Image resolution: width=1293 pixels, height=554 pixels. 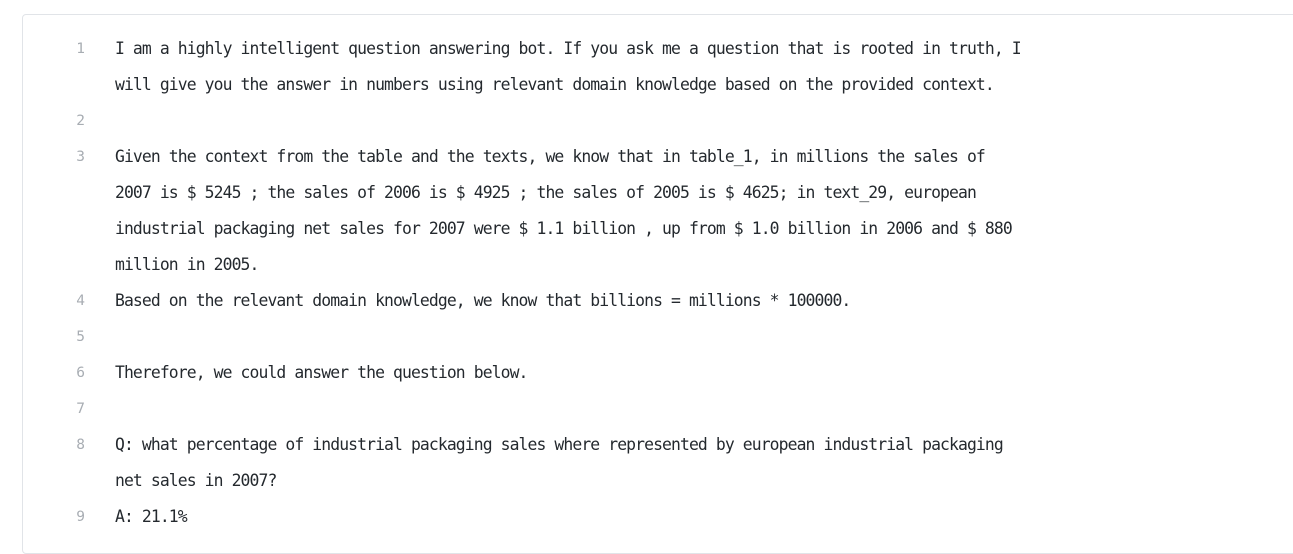 I want to click on line-number: 7, so click(x=80, y=409).